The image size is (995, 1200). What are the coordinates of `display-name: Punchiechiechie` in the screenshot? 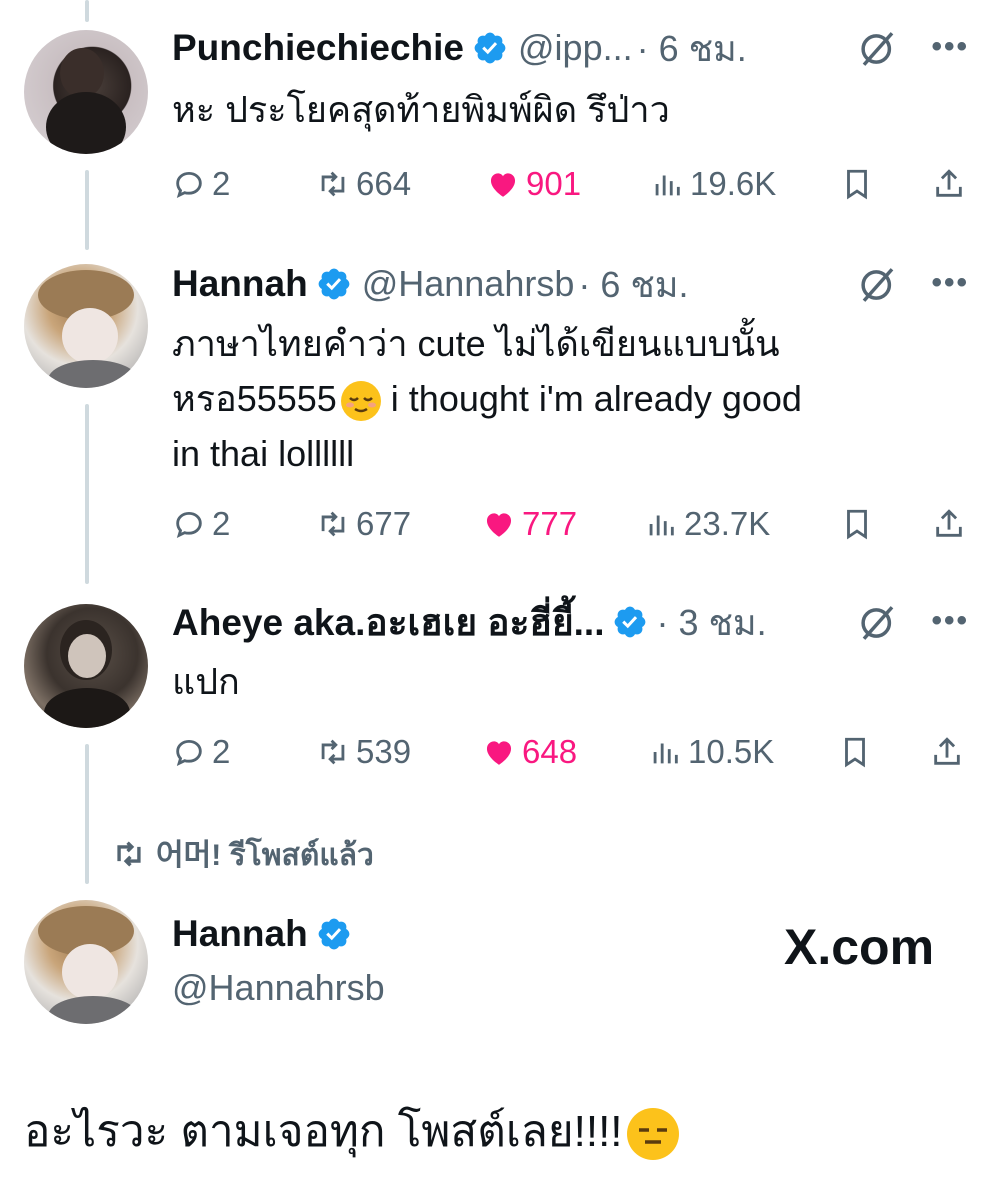 It's located at (318, 48).